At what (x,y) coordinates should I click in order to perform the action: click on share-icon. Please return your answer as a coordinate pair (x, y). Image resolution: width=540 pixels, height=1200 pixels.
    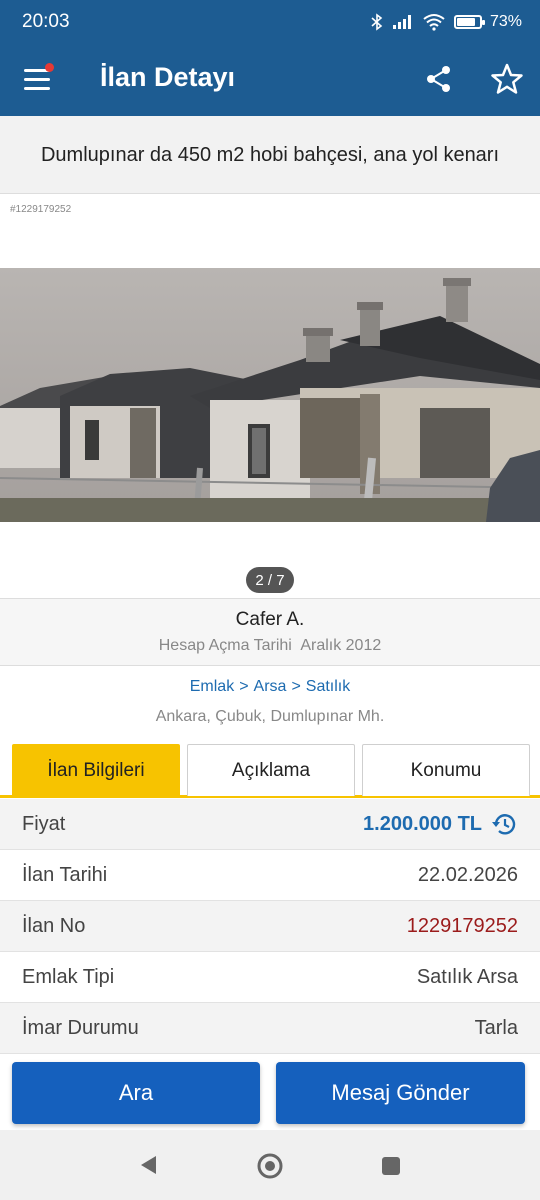
    Looking at the image, I should click on (439, 79).